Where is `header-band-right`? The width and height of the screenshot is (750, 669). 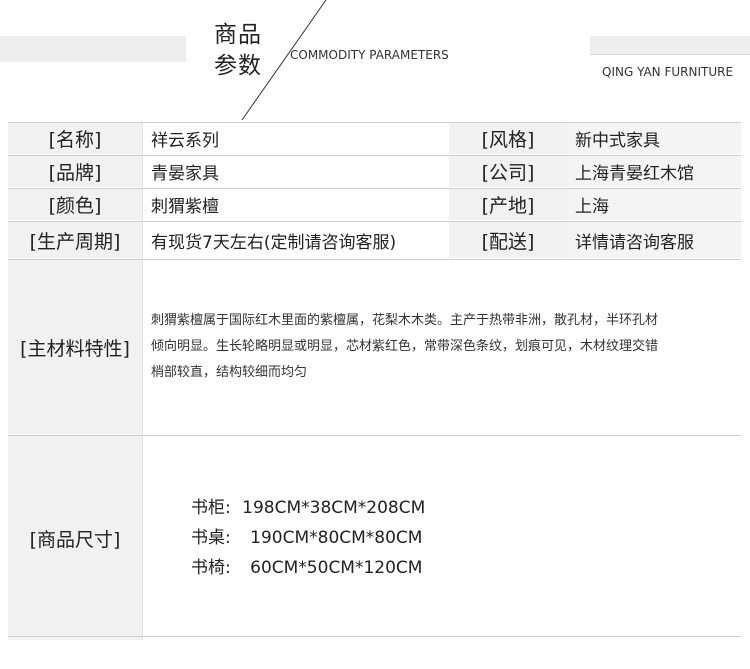
header-band-right is located at coordinates (670, 45).